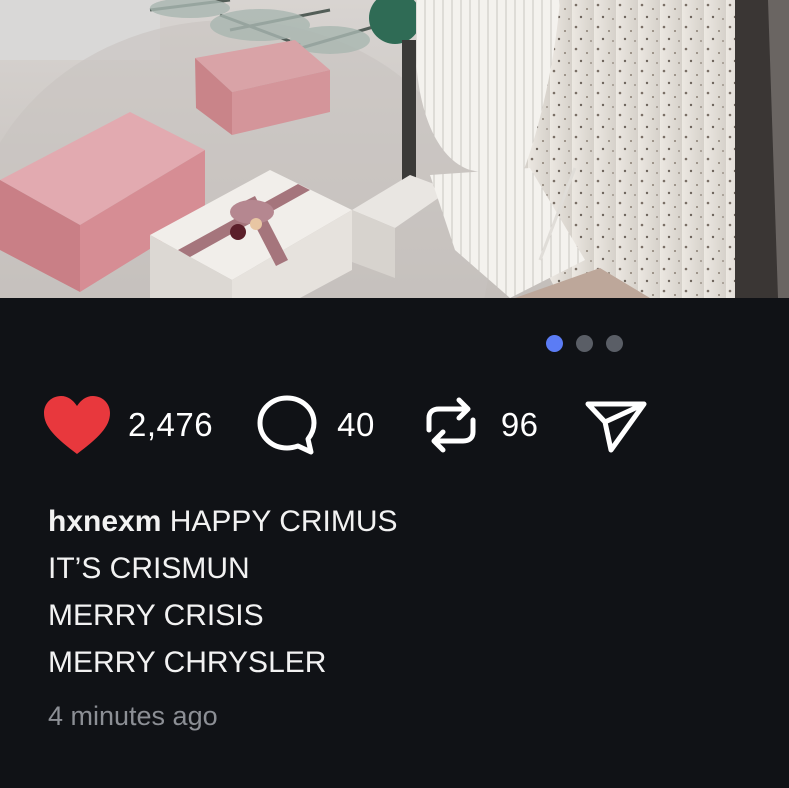 The height and width of the screenshot is (788, 789). What do you see at coordinates (287, 425) in the screenshot?
I see `speech-bubble-icon` at bounding box center [287, 425].